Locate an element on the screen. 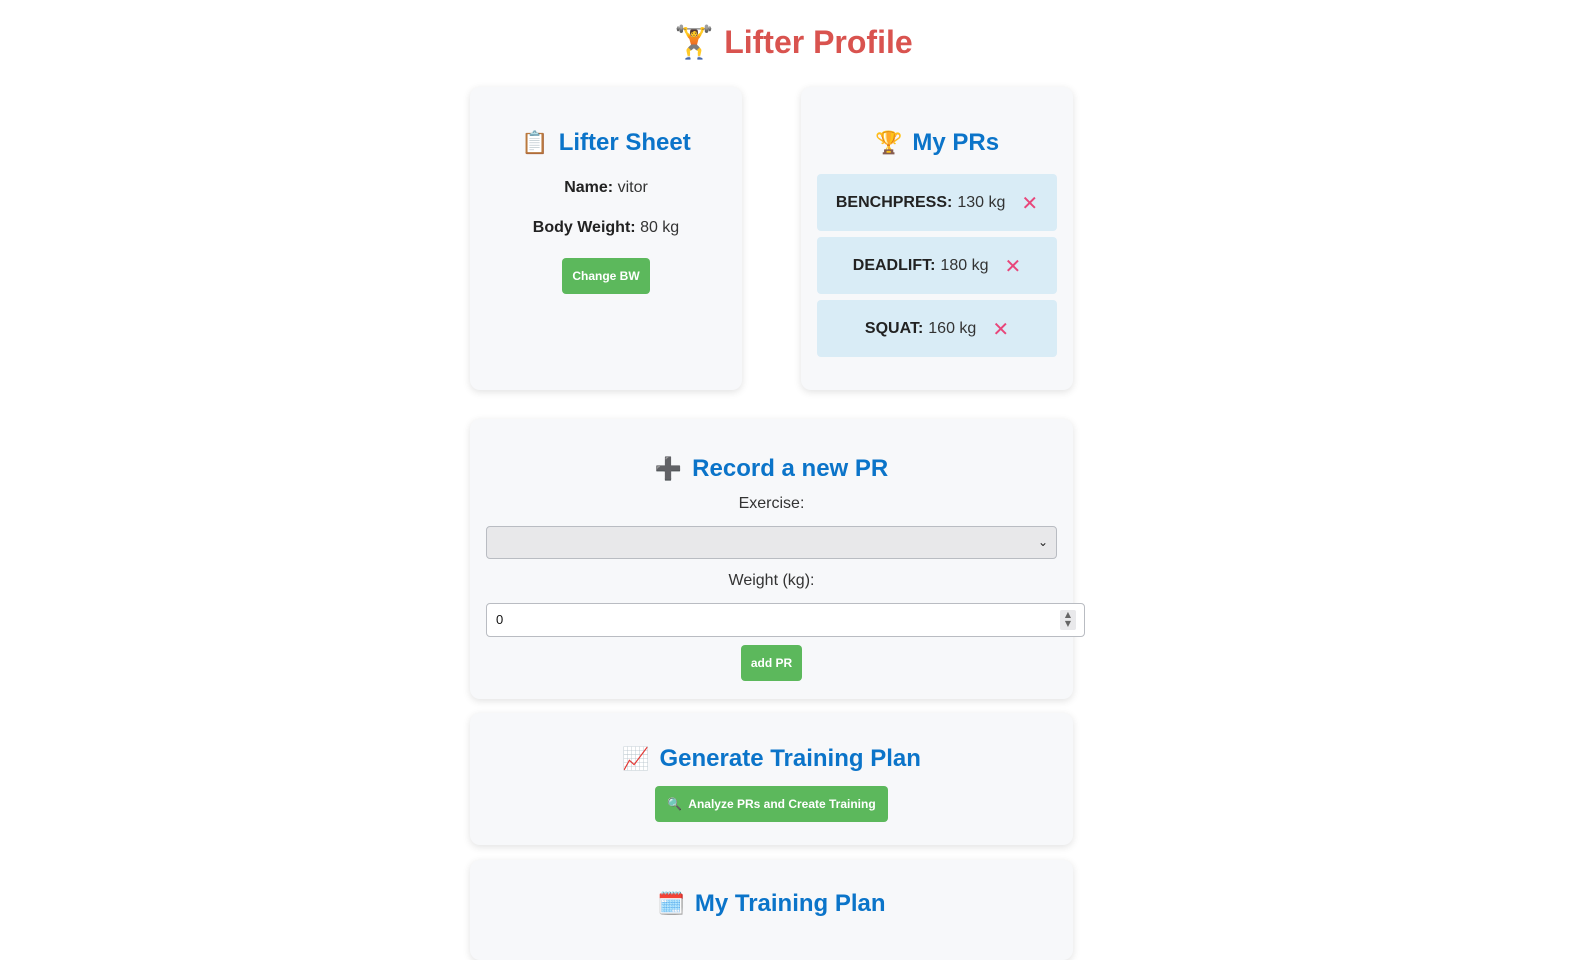 This screenshot has height=960, width=1587. exercise-select: ⌄ is located at coordinates (771, 542).